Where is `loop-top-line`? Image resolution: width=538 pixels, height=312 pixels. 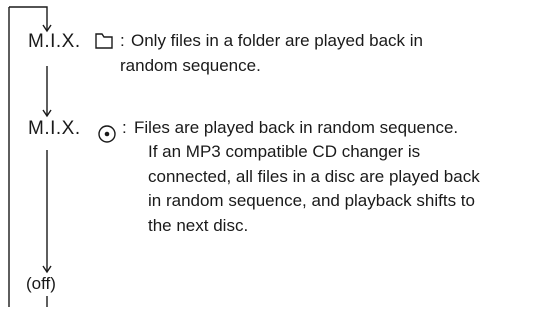 loop-top-line is located at coordinates (28, 18).